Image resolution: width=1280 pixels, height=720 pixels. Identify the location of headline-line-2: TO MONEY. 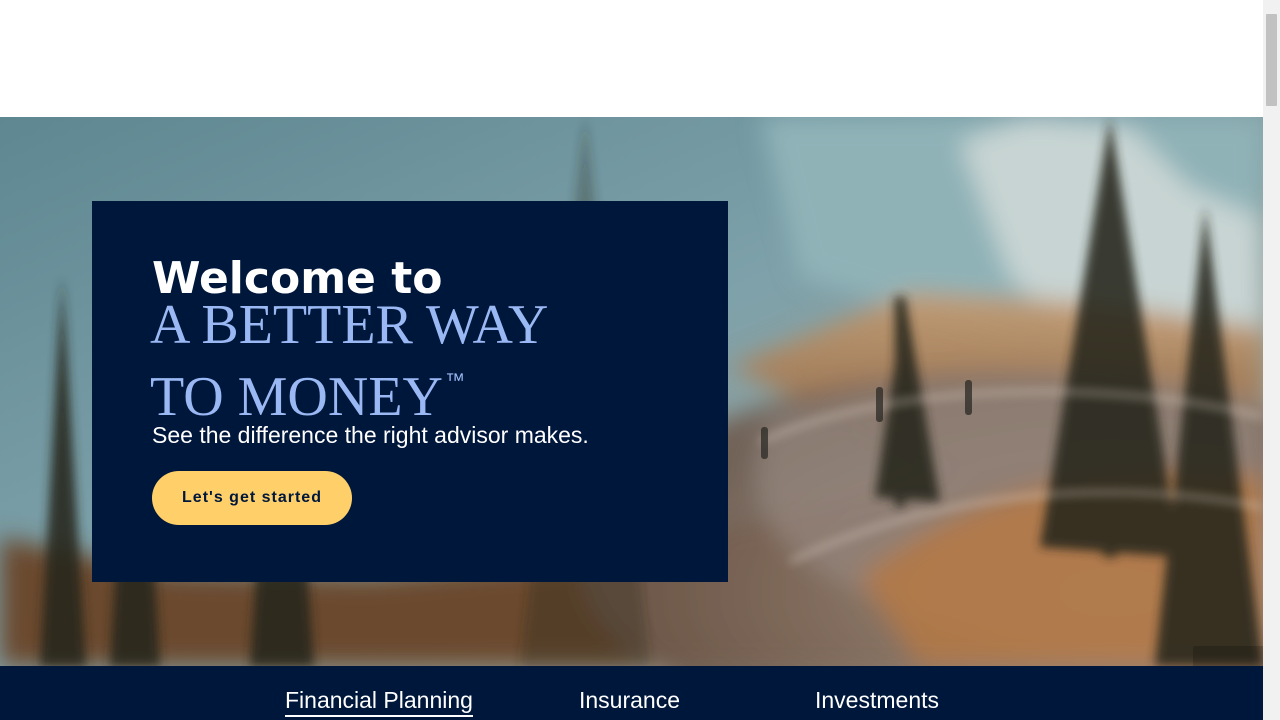
(296, 397).